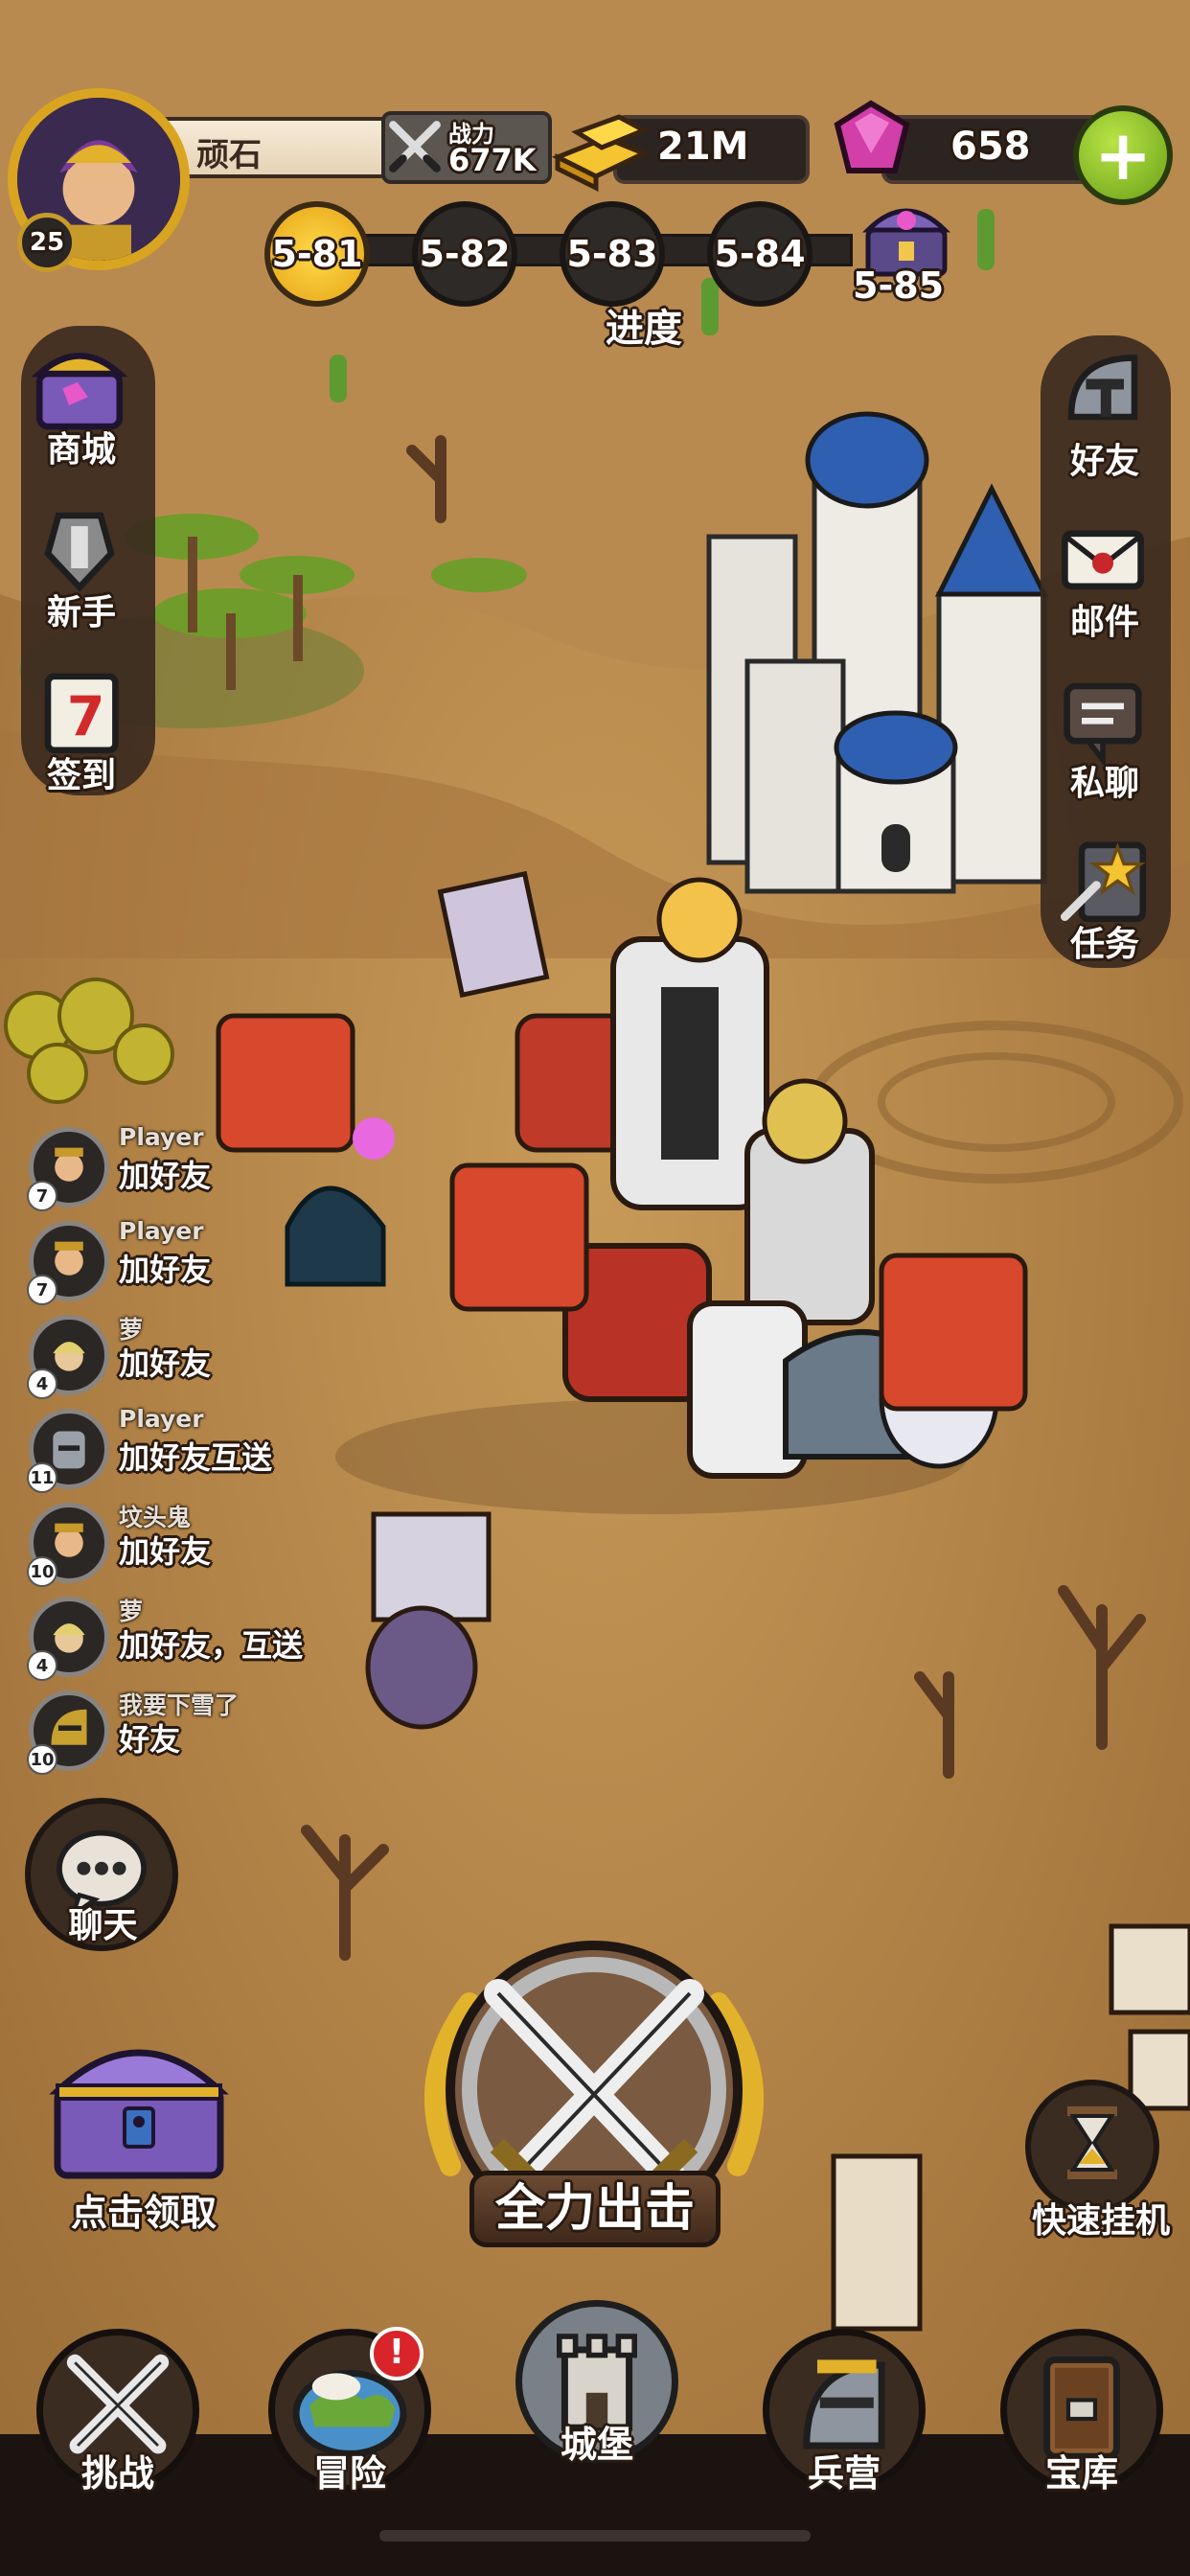  Describe the element at coordinates (596, 2445) in the screenshot. I see `nav-castle-label: 城堡` at that location.